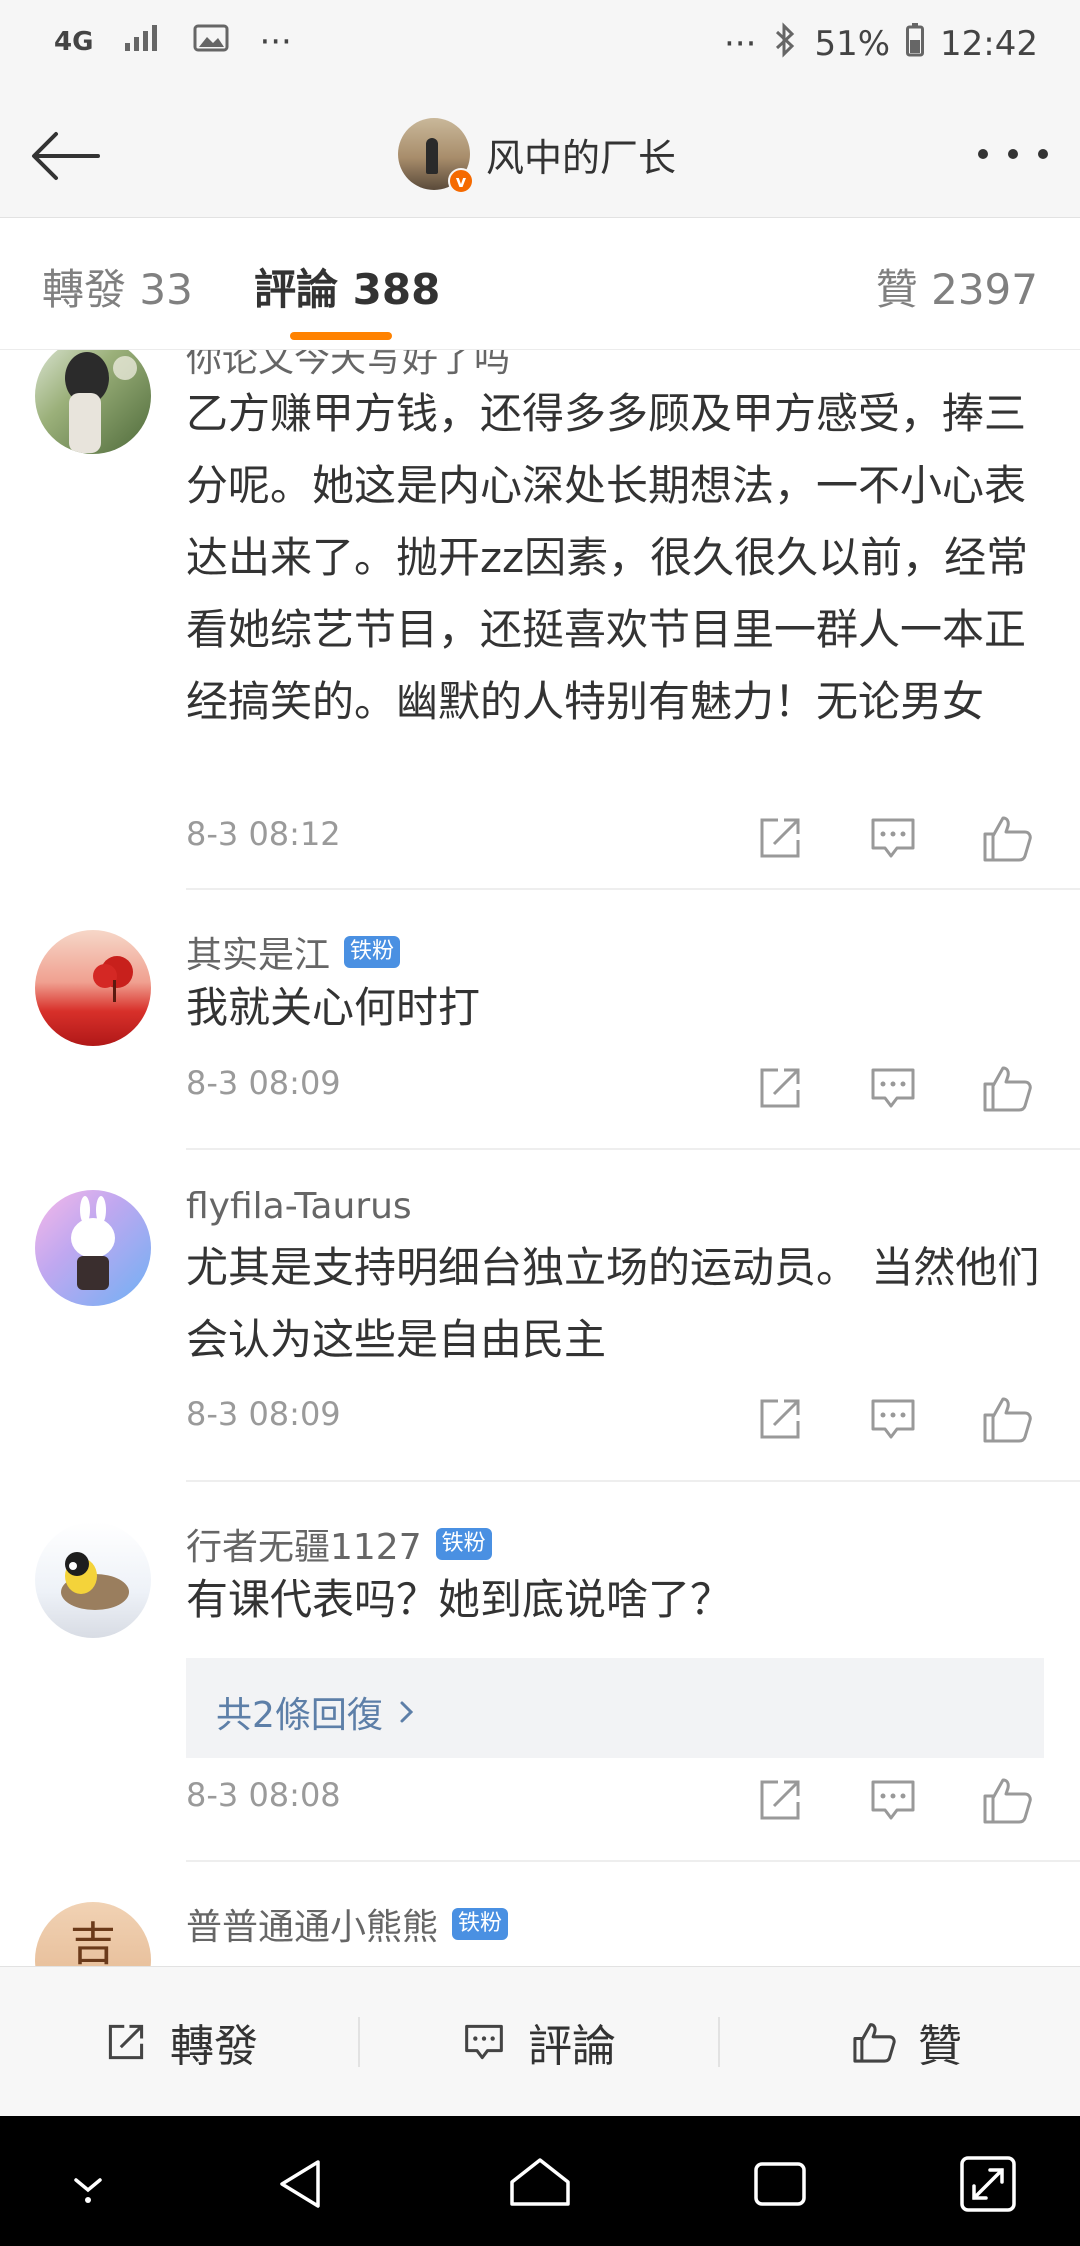  Describe the element at coordinates (459, 1599) in the screenshot. I see `comment-text: 有课代表吗？她到底说啥了？` at that location.